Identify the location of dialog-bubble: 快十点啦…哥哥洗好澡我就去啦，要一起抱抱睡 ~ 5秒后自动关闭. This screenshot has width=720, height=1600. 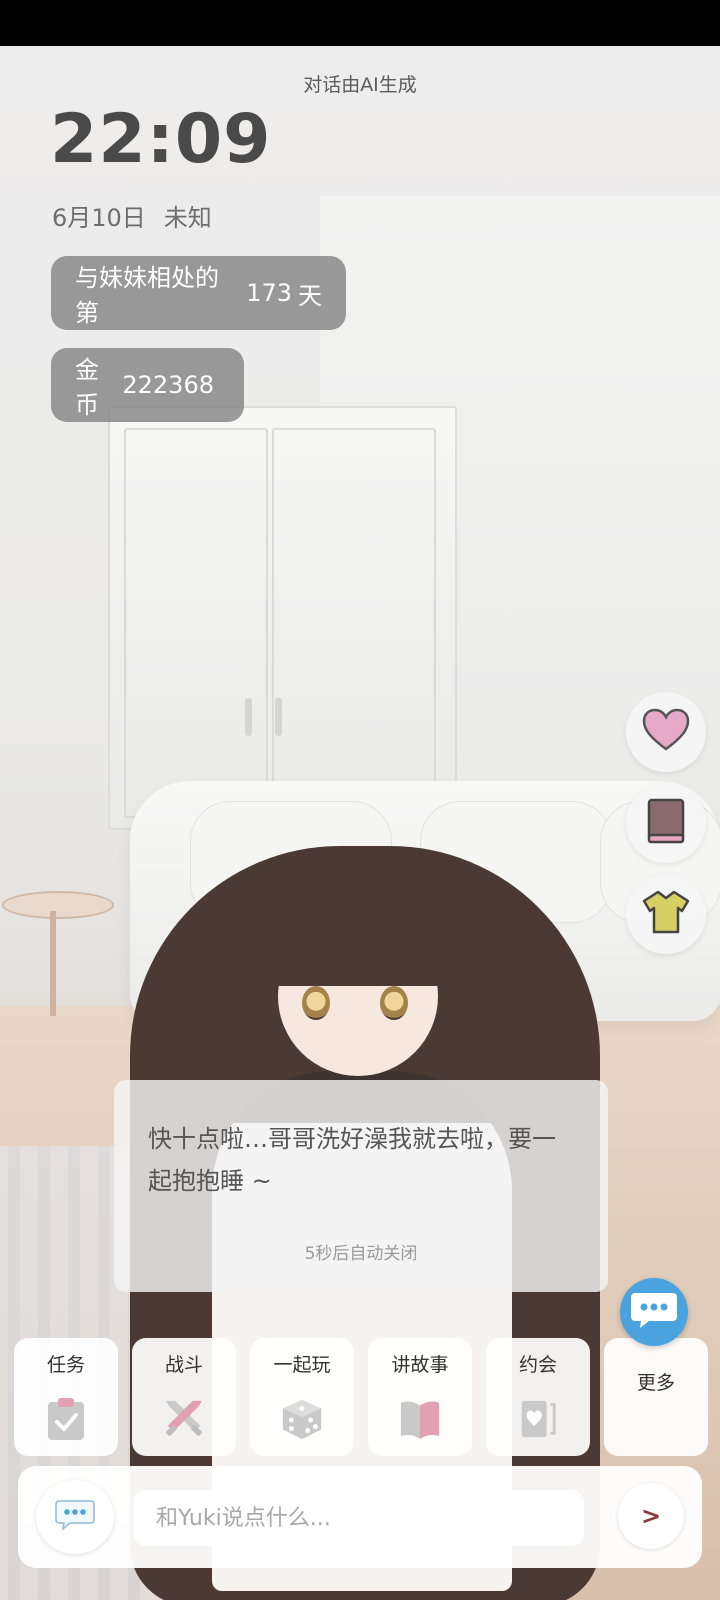
(361, 1186).